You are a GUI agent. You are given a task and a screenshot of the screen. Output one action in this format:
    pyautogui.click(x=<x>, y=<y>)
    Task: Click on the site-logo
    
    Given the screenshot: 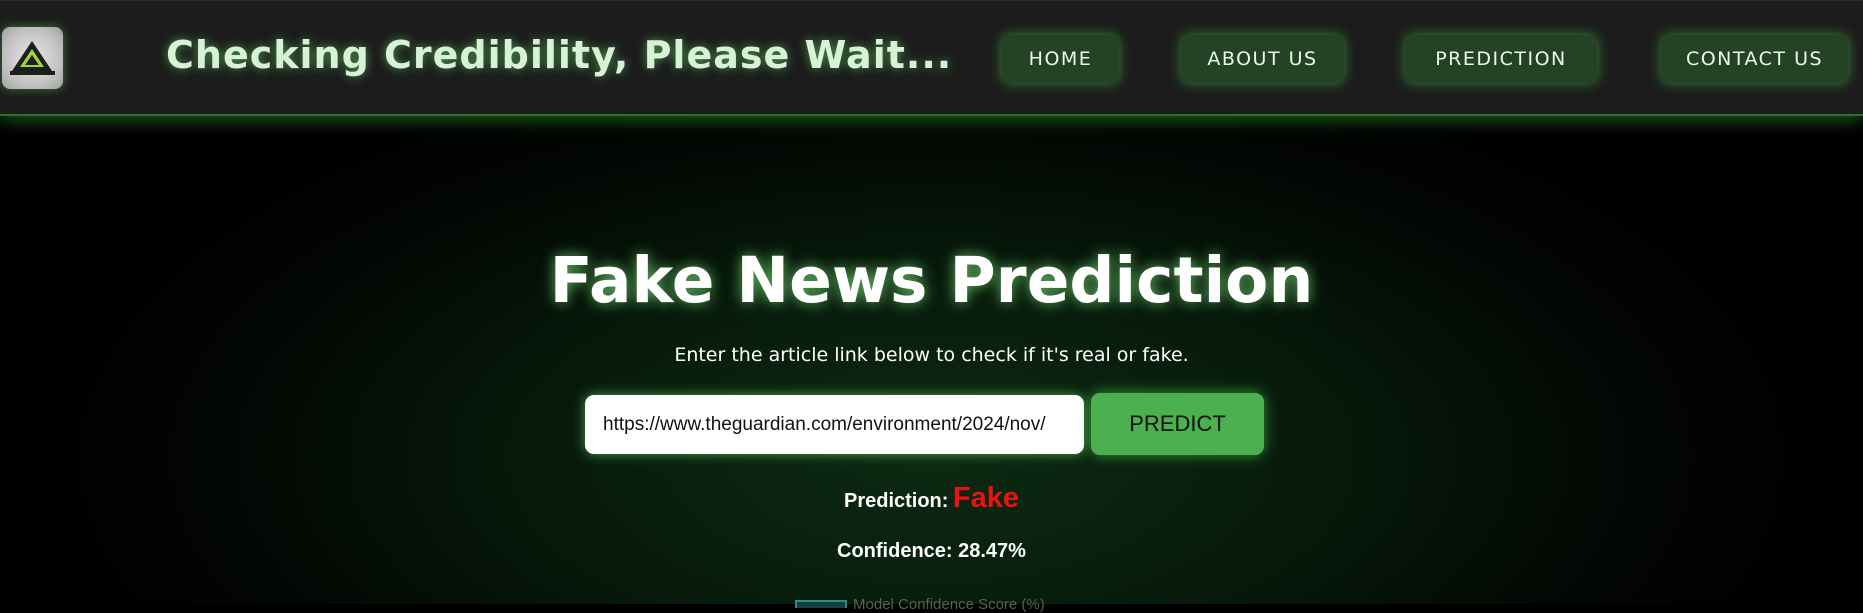 What is the action you would take?
    pyautogui.click(x=32, y=58)
    